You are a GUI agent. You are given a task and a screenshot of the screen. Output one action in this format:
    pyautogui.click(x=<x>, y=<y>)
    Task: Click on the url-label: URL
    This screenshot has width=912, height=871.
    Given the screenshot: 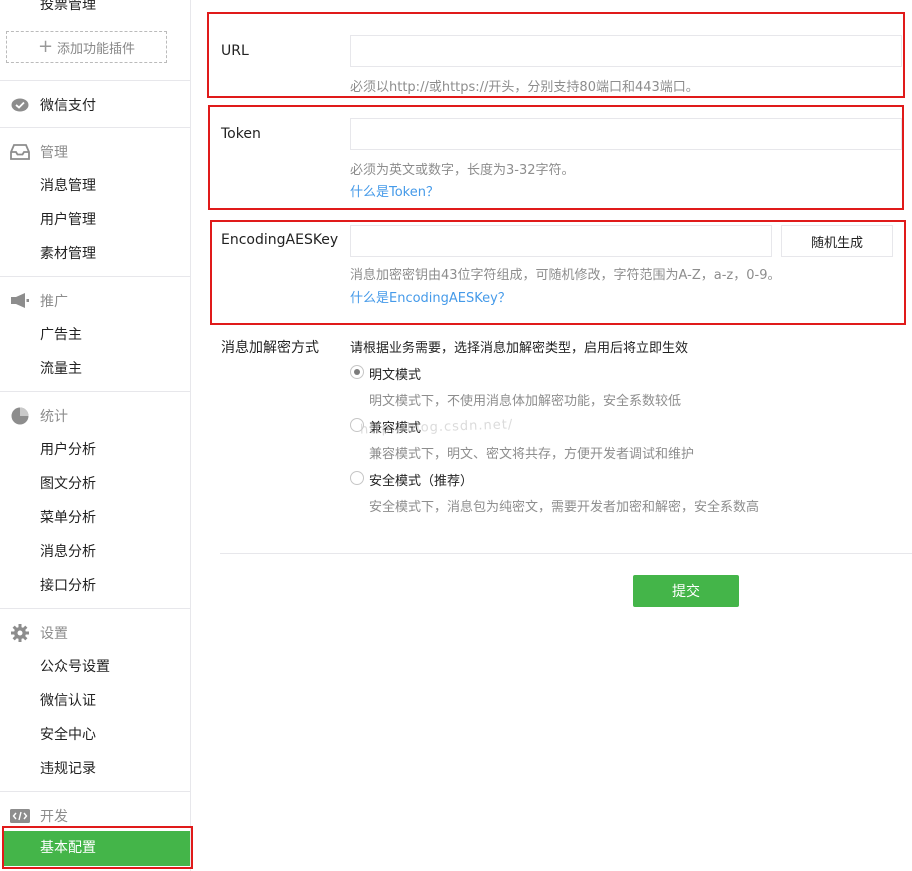 What is the action you would take?
    pyautogui.click(x=235, y=51)
    